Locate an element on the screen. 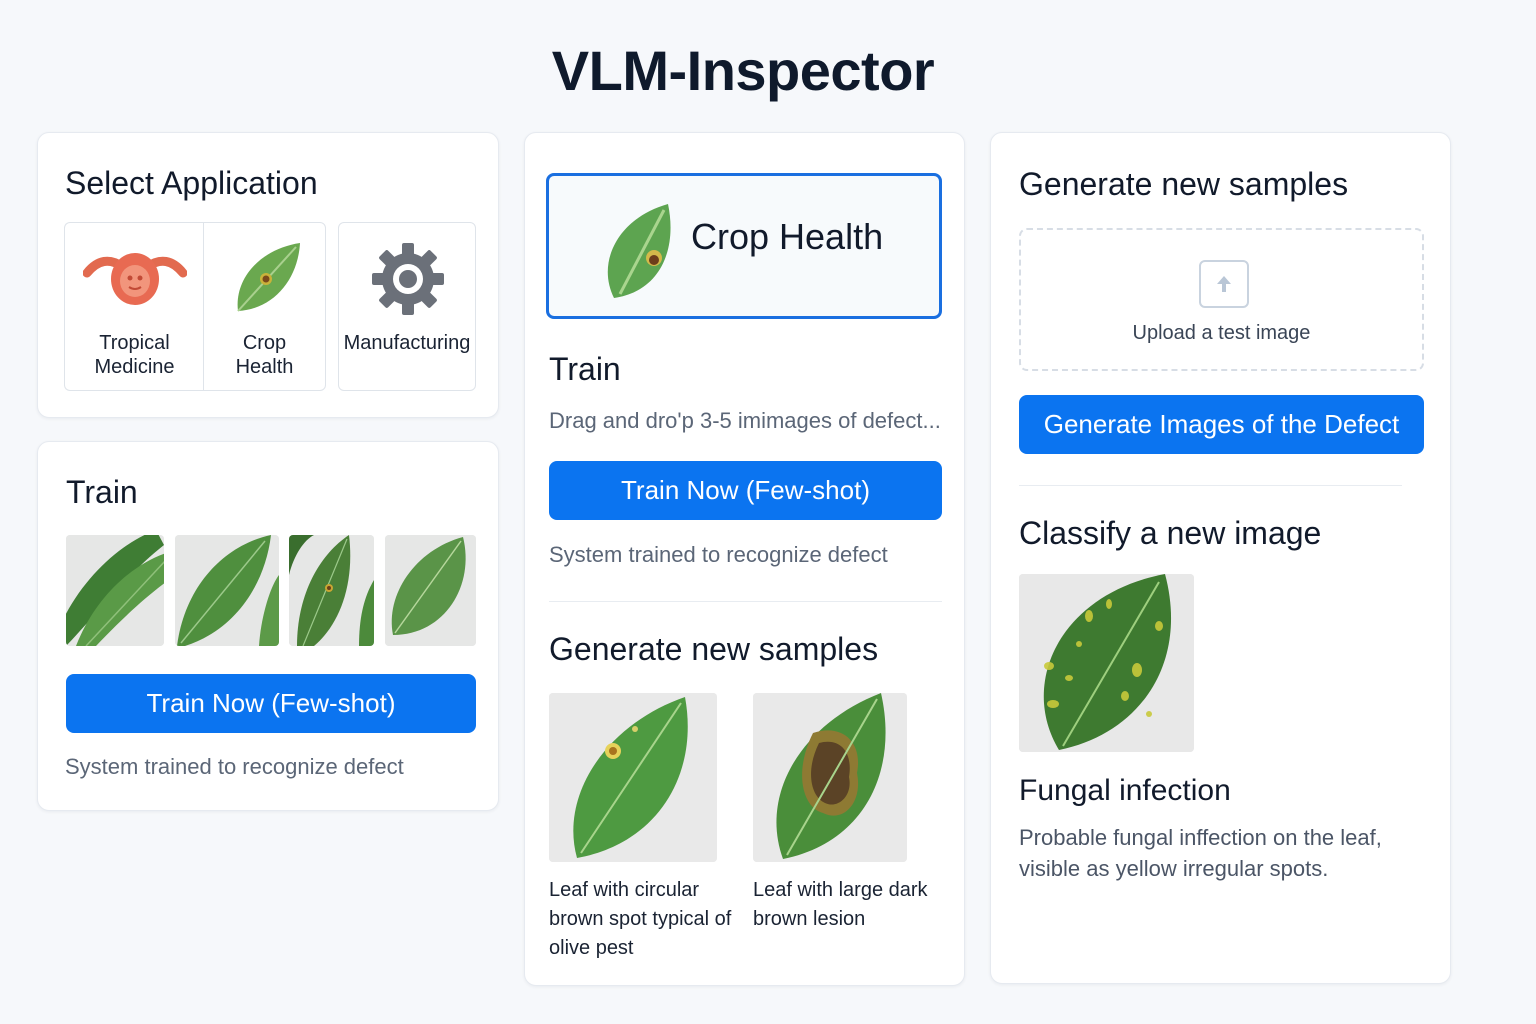 The image size is (1536, 1024). app-tile-label: Tropical Medicine is located at coordinates (134, 355).